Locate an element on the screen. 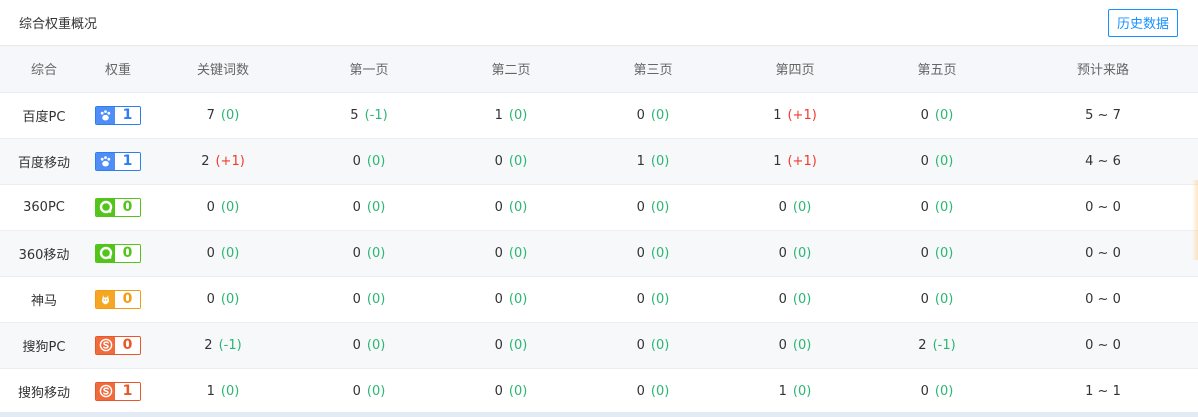 The image size is (1198, 417). engine-name: 神马 is located at coordinates (44, 299).